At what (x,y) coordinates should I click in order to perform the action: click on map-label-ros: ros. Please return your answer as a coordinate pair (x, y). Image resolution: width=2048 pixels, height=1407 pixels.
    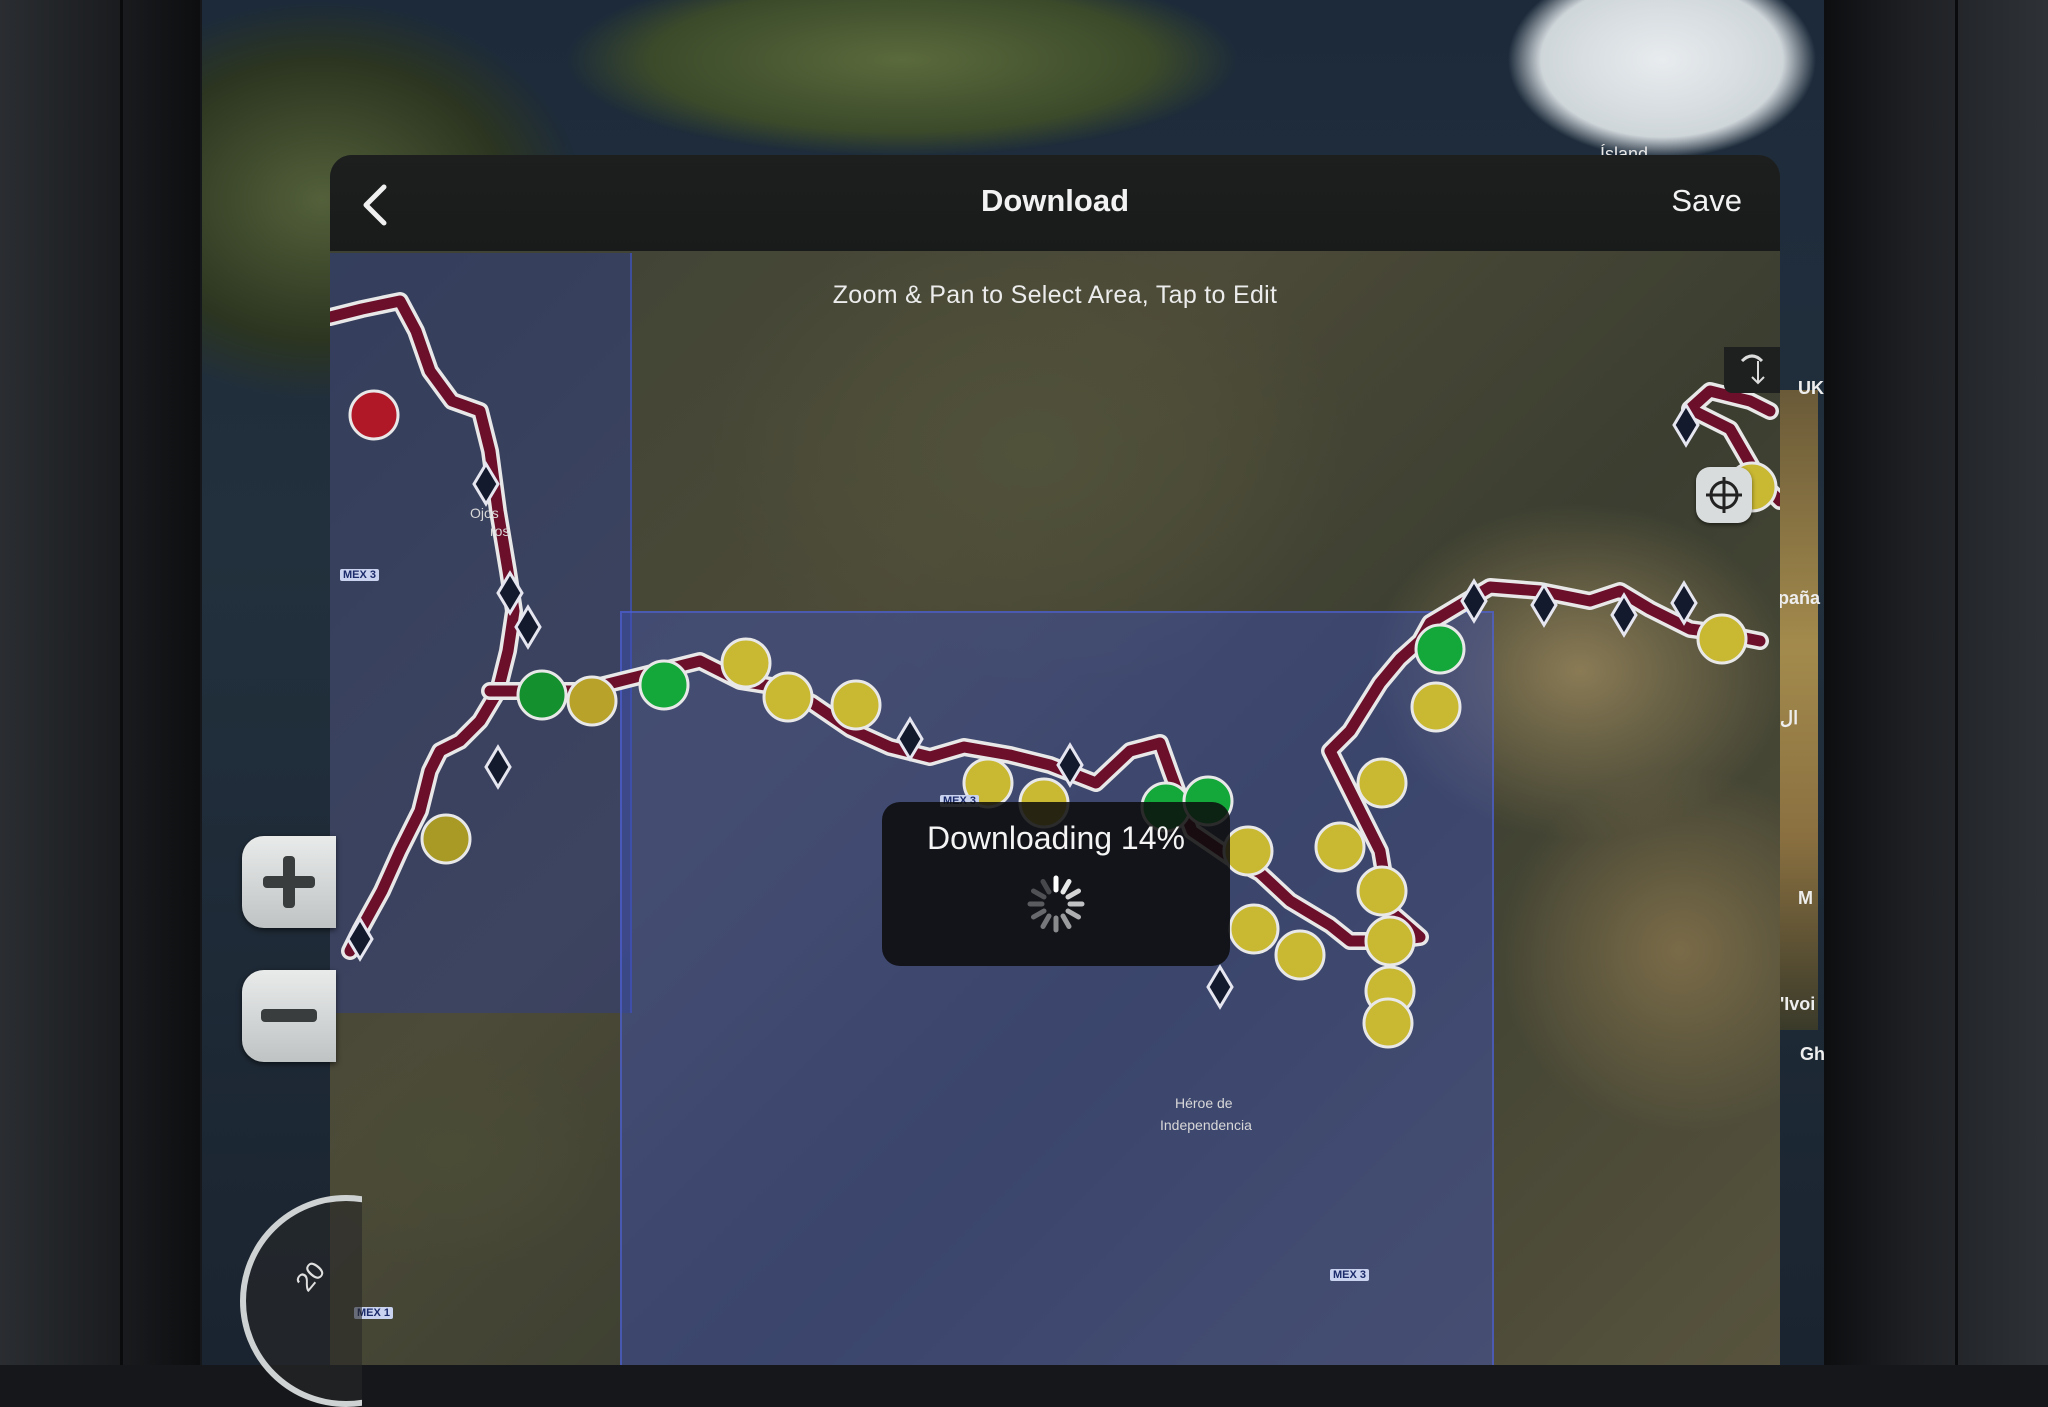
    Looking at the image, I should click on (500, 531).